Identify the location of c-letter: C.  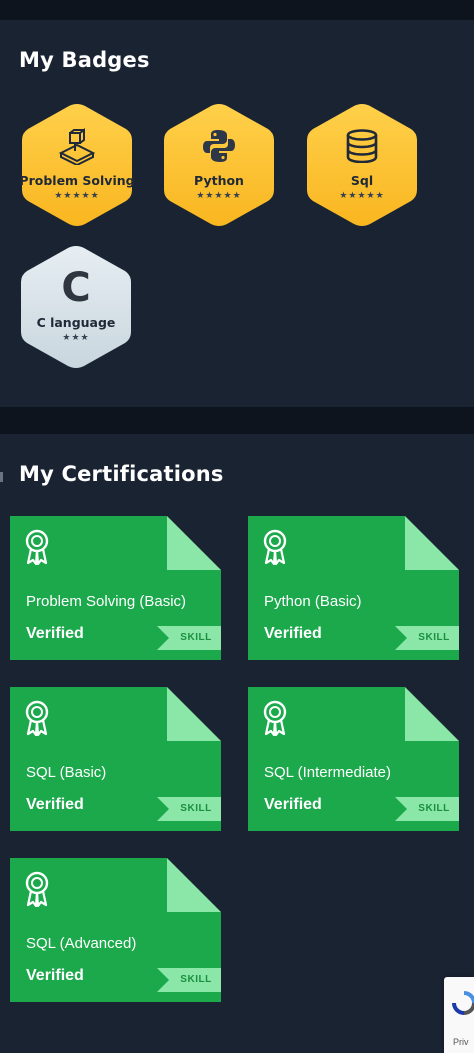
(76, 288).